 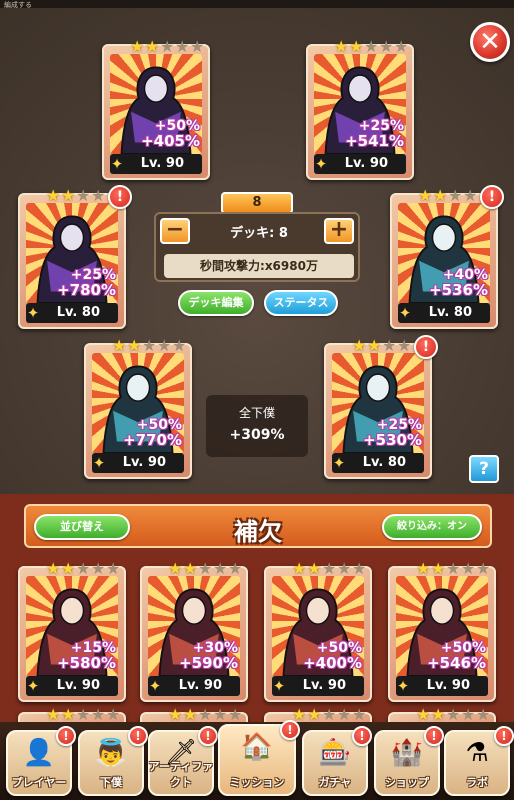 What do you see at coordinates (301, 303) in the screenshot?
I see `status-button: ステータス` at bounding box center [301, 303].